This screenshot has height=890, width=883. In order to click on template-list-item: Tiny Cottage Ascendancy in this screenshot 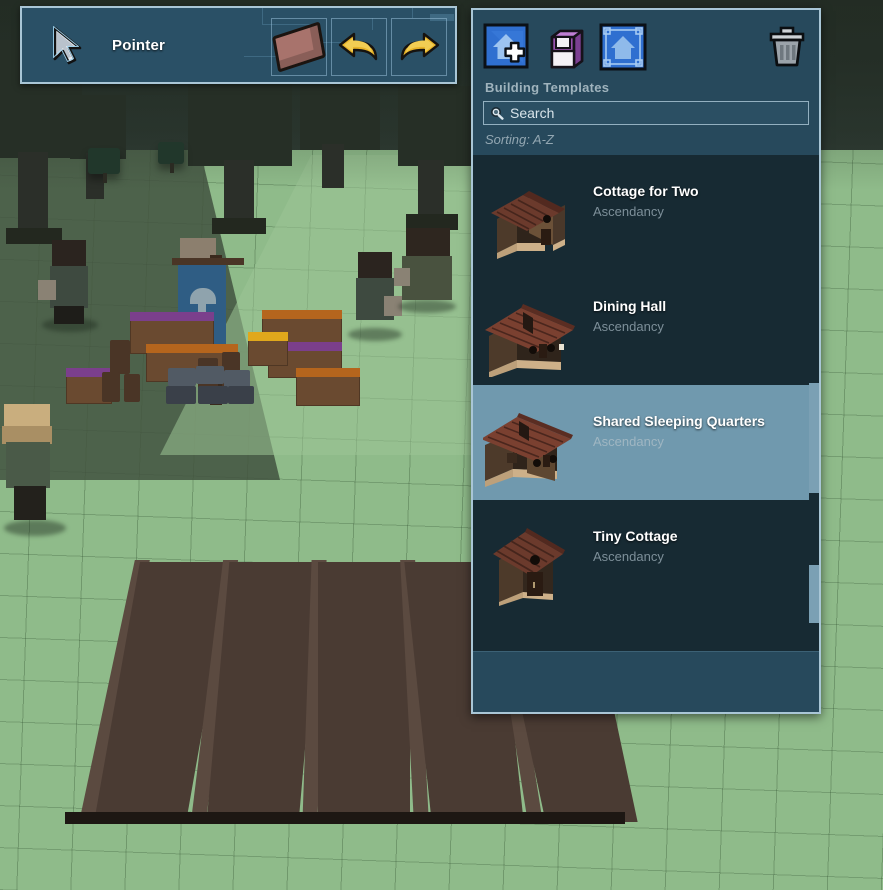, I will do `click(646, 557)`.